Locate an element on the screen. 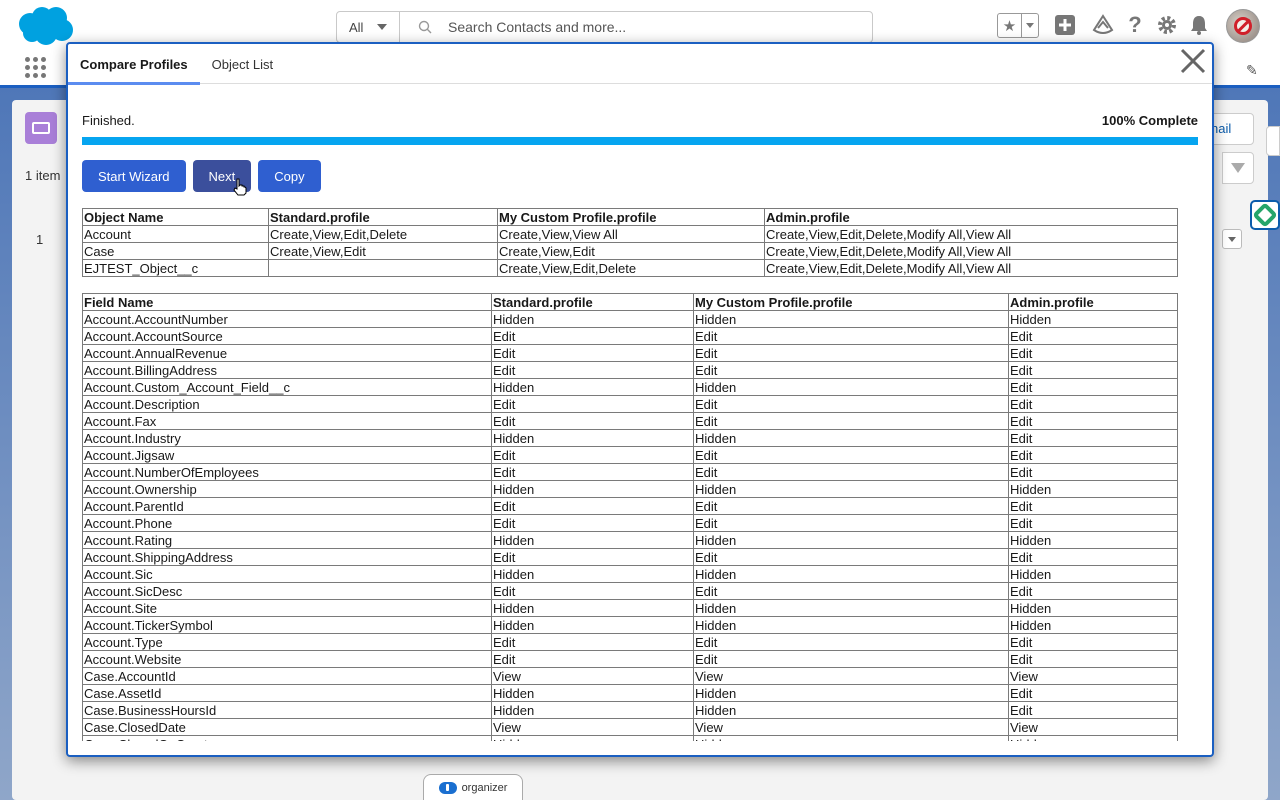 The height and width of the screenshot is (800, 1280). row-actions-dropdown-icon is located at coordinates (1232, 239).